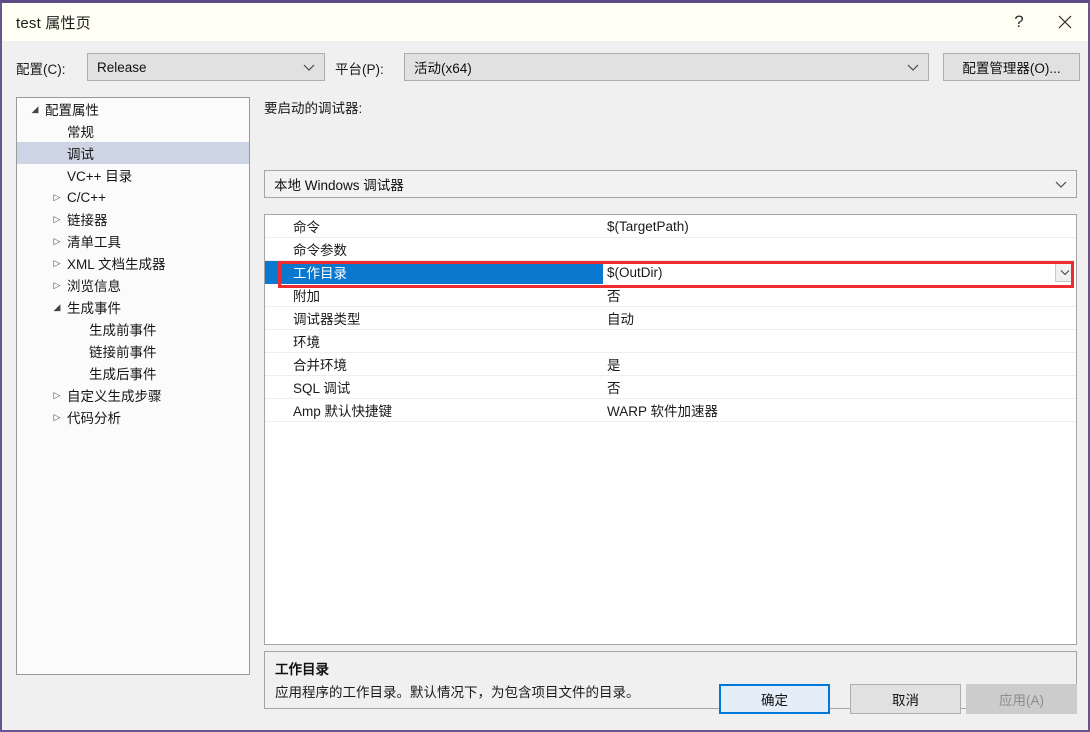 The width and height of the screenshot is (1090, 732). Describe the element at coordinates (1019, 22) in the screenshot. I see `help-icon: ?` at that location.